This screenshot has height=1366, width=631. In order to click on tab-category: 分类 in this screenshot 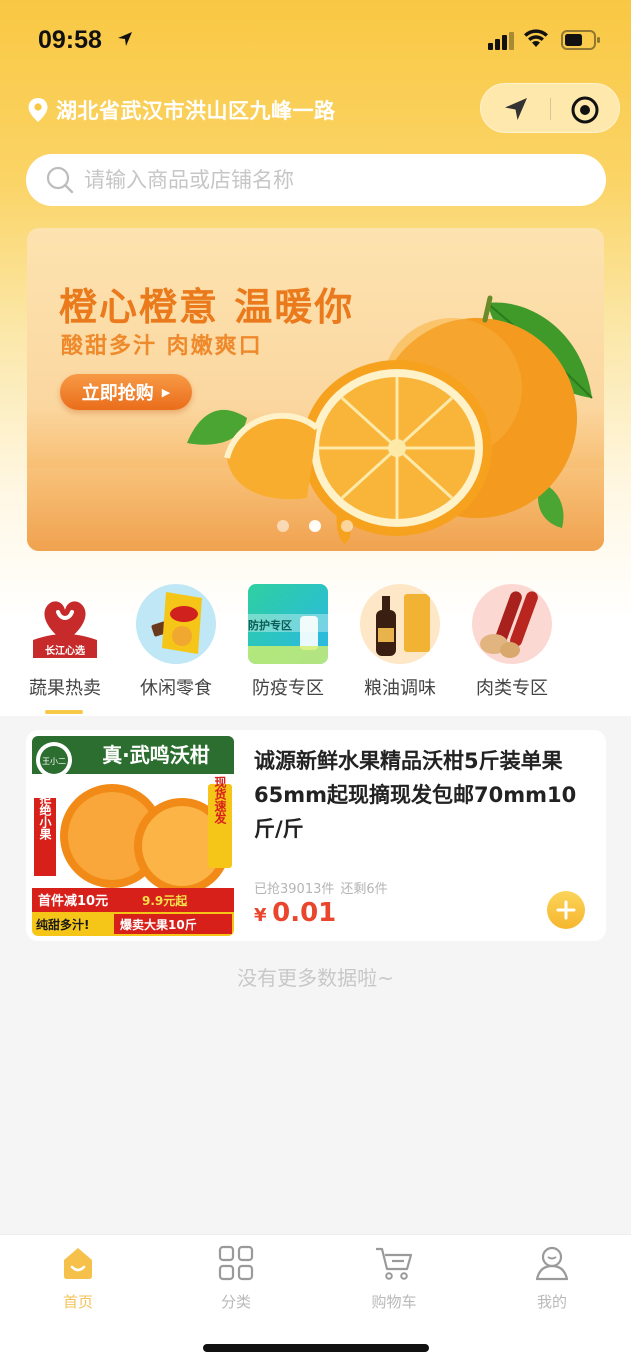, I will do `click(236, 1277)`.